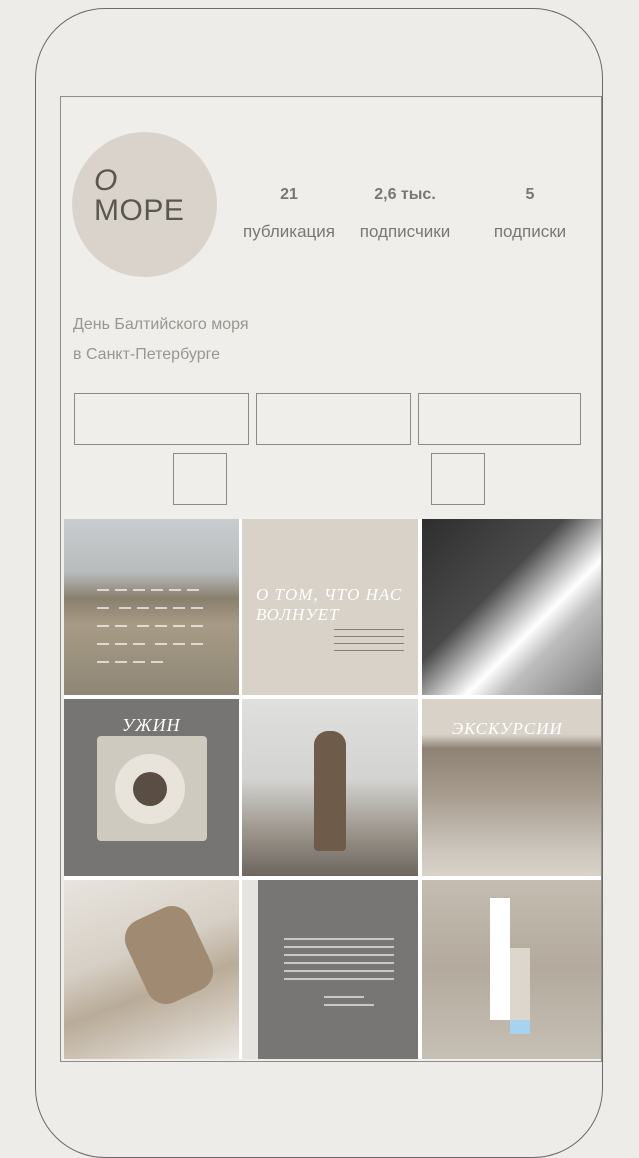 The image size is (639, 1158). Describe the element at coordinates (530, 231) in the screenshot. I see `stat-following-label: подписки` at that location.